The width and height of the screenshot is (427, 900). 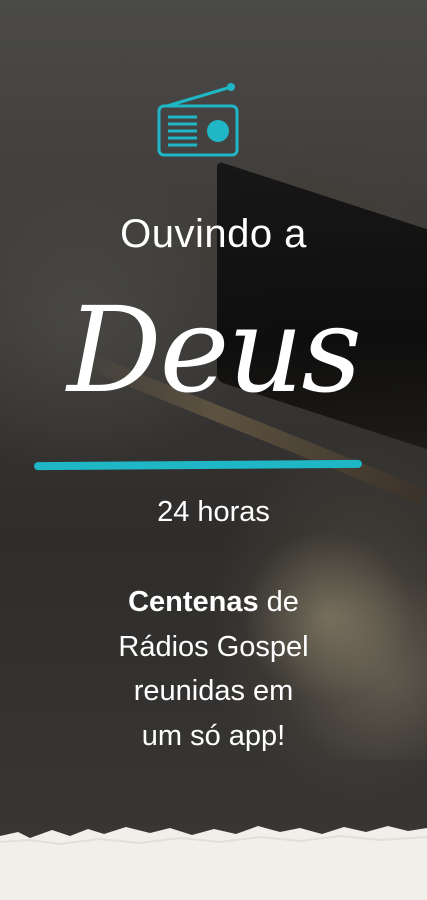 I want to click on description-bold: Centenas, so click(x=193, y=602).